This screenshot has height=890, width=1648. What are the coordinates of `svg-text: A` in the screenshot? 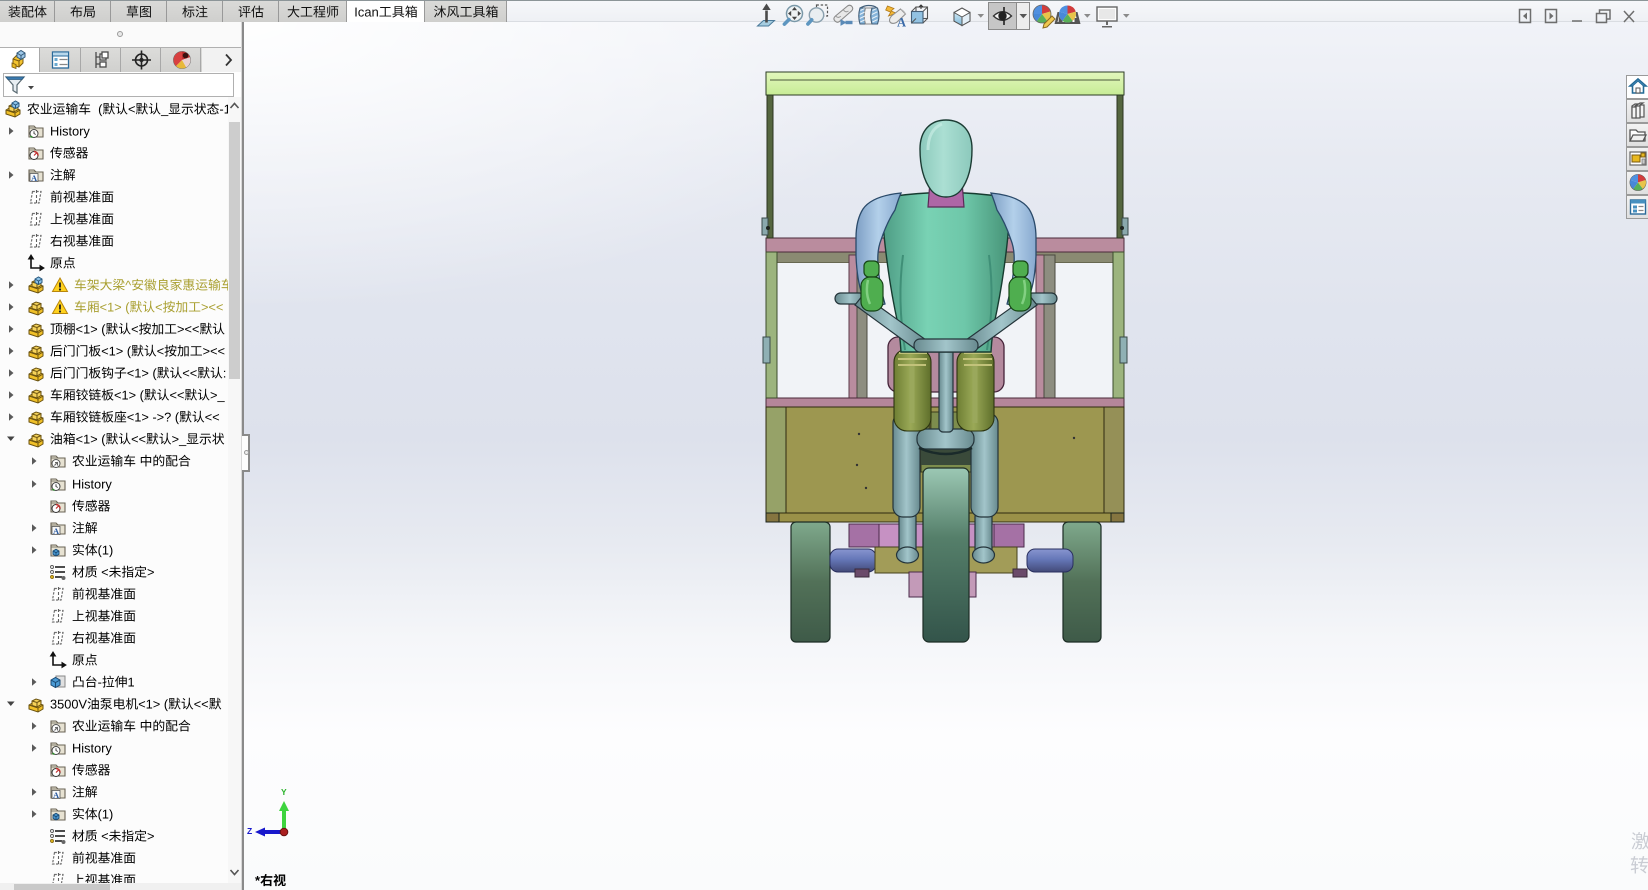 It's located at (901, 23).